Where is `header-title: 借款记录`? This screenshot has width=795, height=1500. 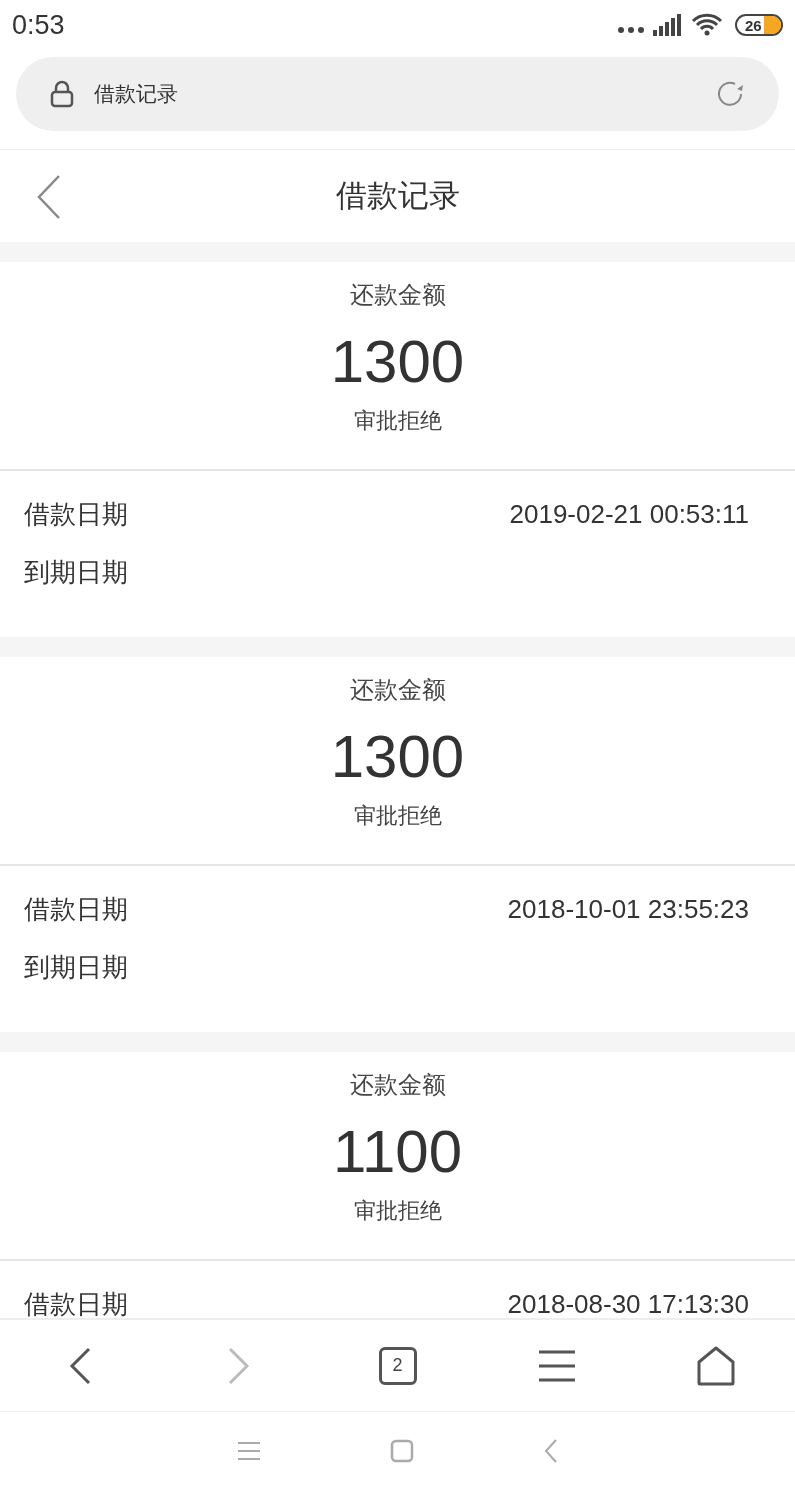 header-title: 借款记录 is located at coordinates (397, 195).